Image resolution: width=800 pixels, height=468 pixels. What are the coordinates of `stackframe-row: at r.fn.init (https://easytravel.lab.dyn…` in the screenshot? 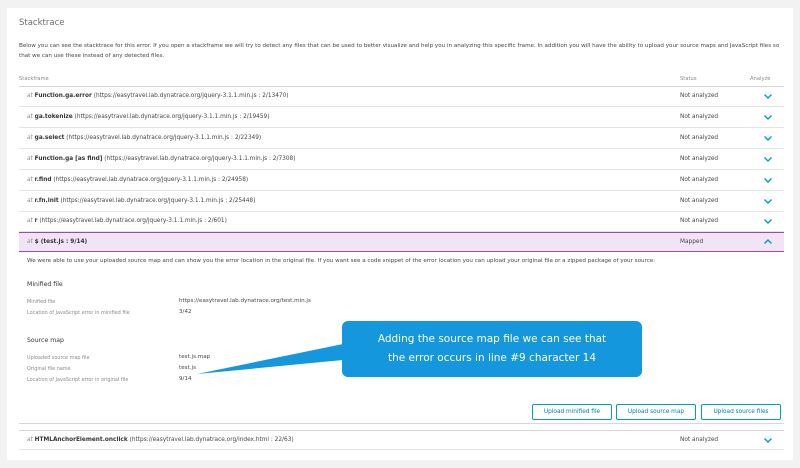 It's located at (401, 202).